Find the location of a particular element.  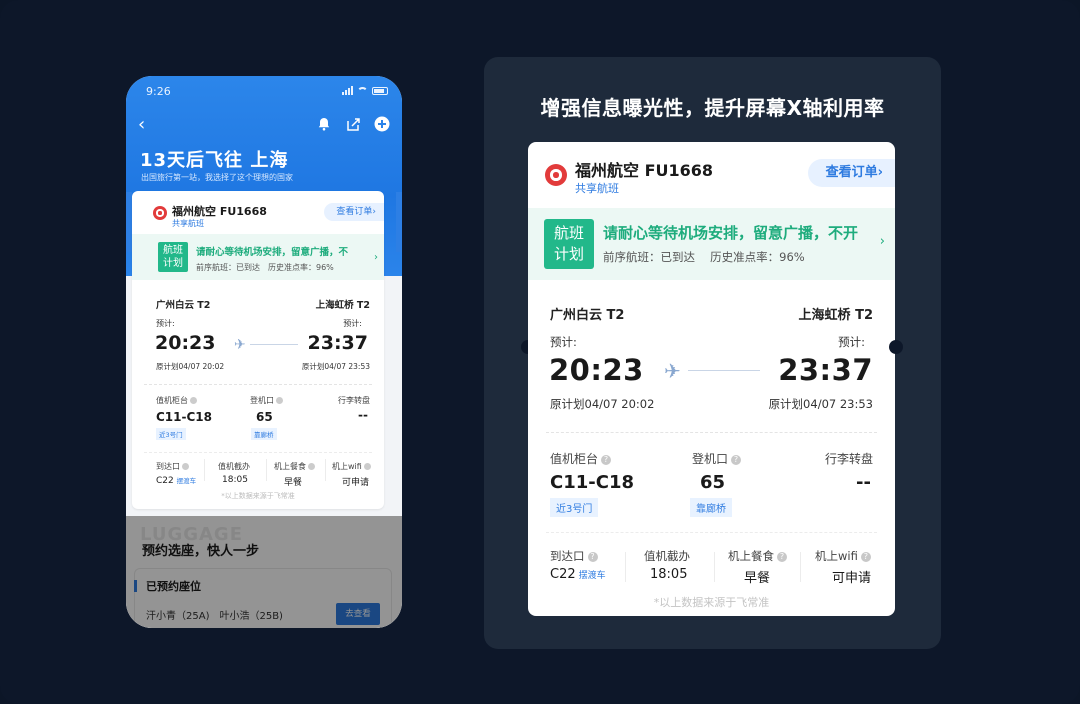

checkin-counter-label: 值机柜台 is located at coordinates (176, 400).